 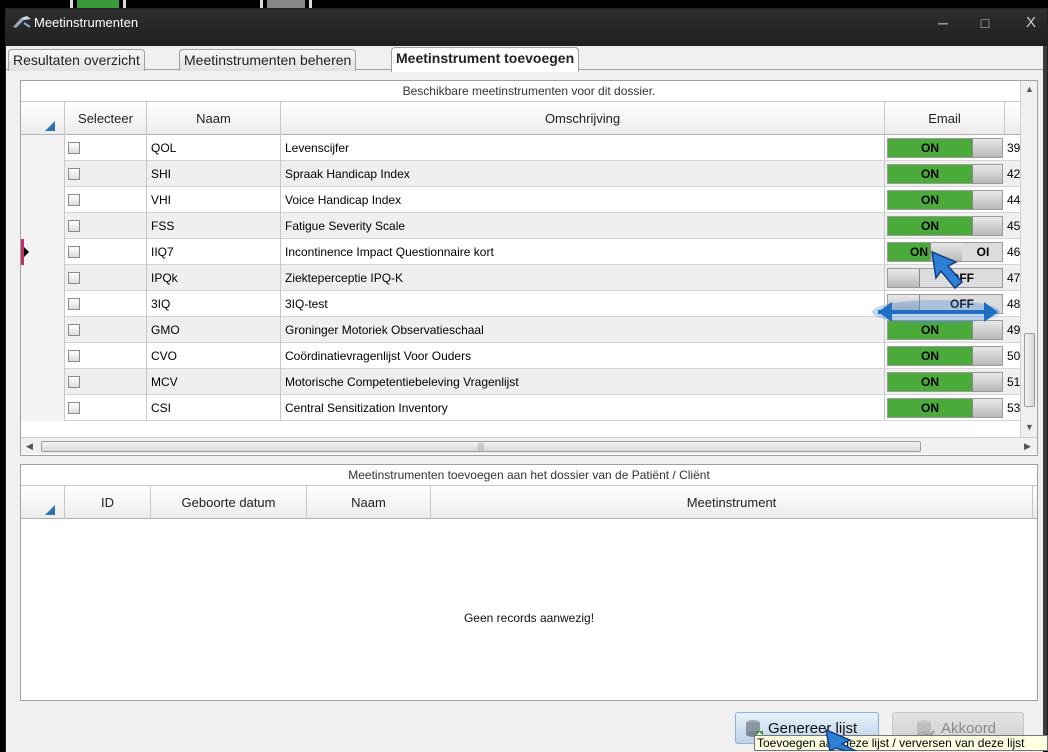 What do you see at coordinates (1029, 89) in the screenshot?
I see `scroll-up-icon: ▲` at bounding box center [1029, 89].